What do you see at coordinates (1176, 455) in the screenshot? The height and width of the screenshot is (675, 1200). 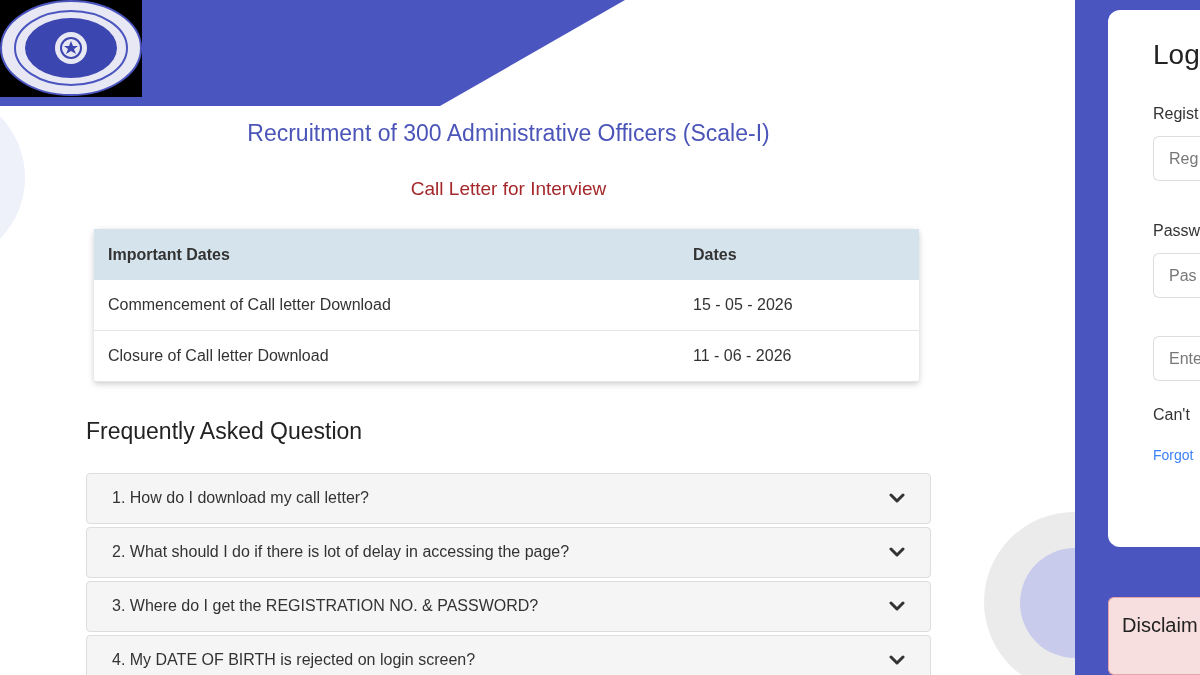 I see `forgot-link: Forgot` at bounding box center [1176, 455].